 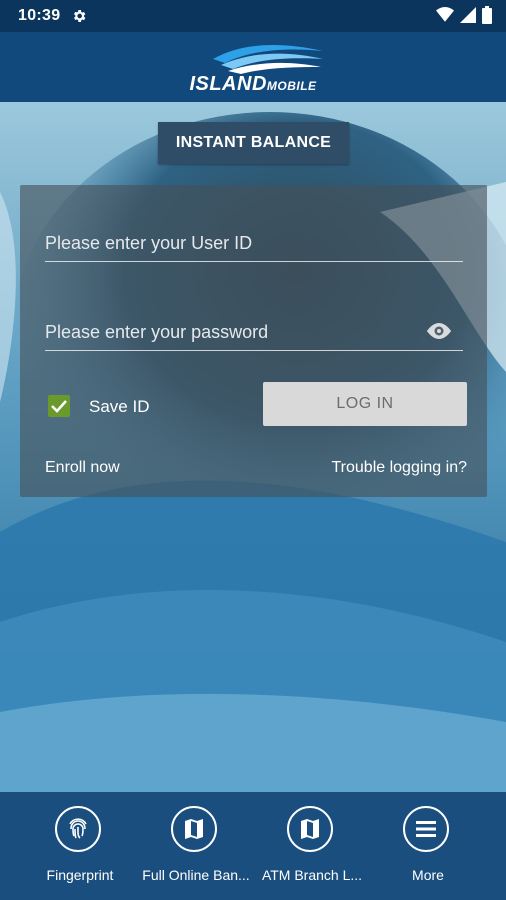 What do you see at coordinates (439, 331) in the screenshot?
I see `show-password-icon` at bounding box center [439, 331].